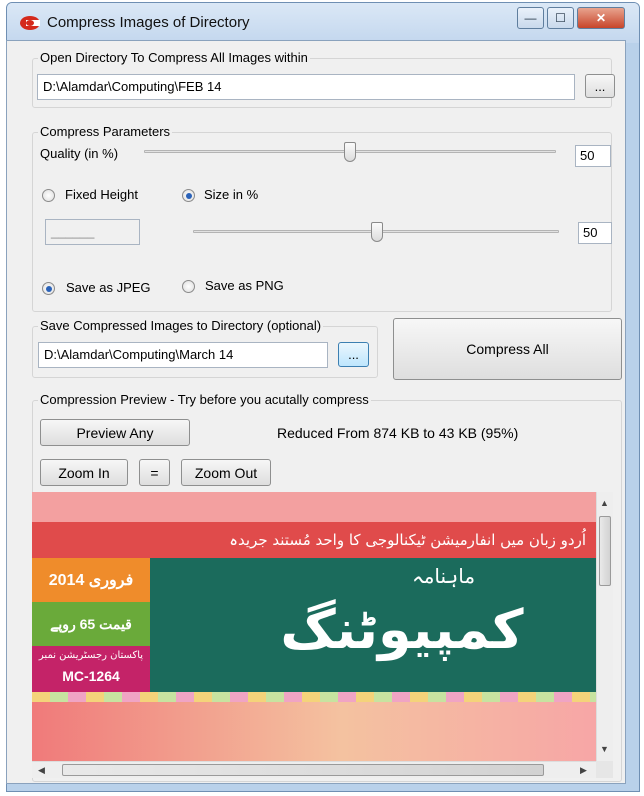 The width and height of the screenshot is (644, 796). What do you see at coordinates (115, 432) in the screenshot?
I see `preview-any-button: Preview Any` at bounding box center [115, 432].